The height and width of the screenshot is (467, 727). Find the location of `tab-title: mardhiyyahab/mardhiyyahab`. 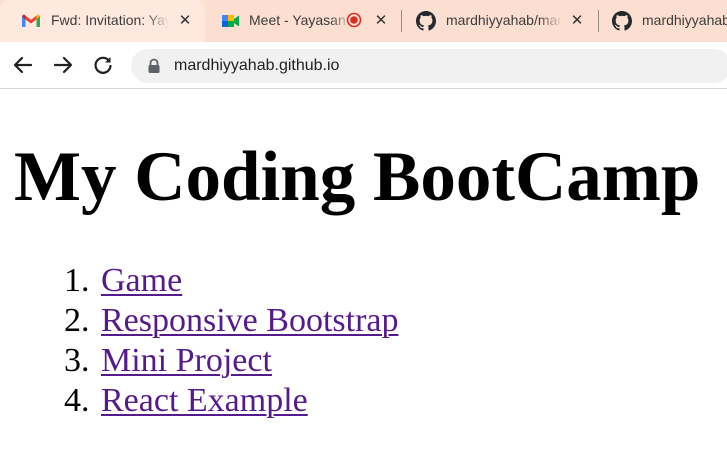

tab-title: mardhiyyahab/mardhiyyahab is located at coordinates (504, 20).